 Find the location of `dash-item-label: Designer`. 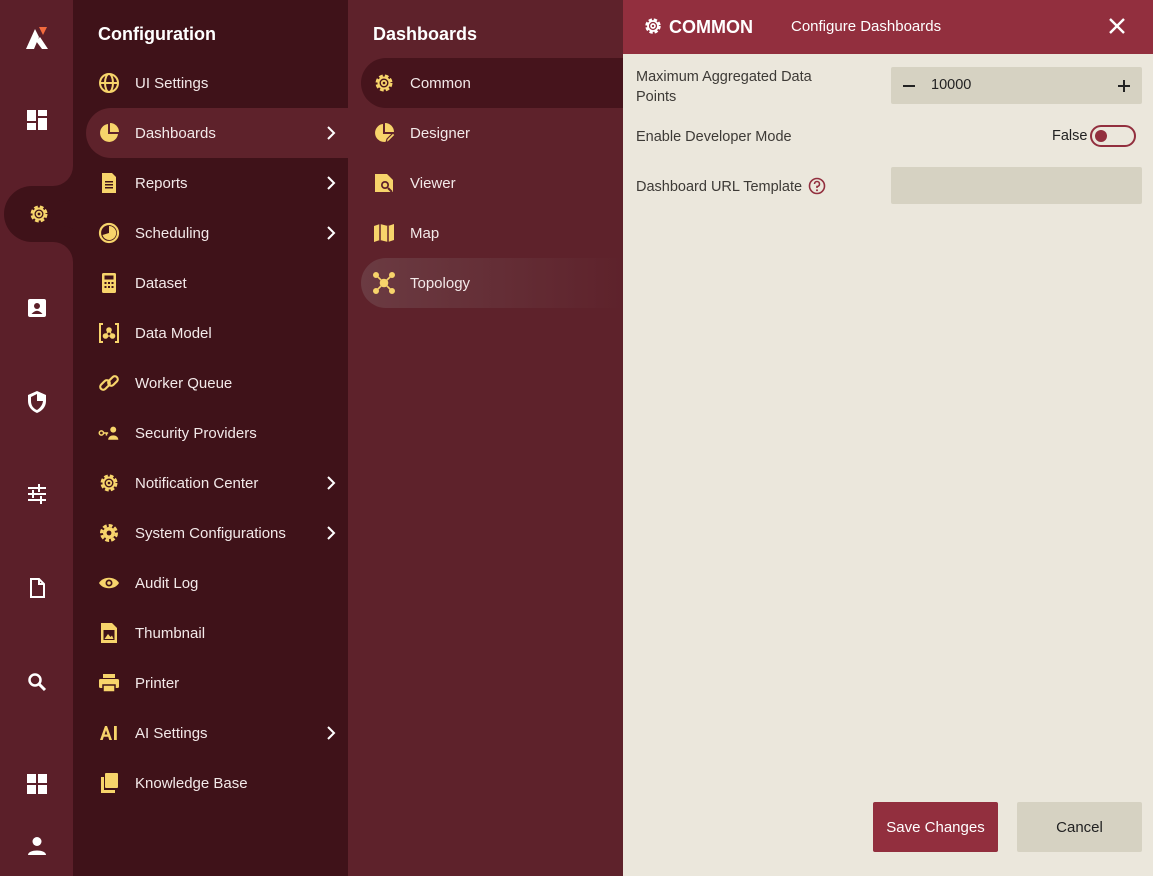

dash-item-label: Designer is located at coordinates (440, 133).